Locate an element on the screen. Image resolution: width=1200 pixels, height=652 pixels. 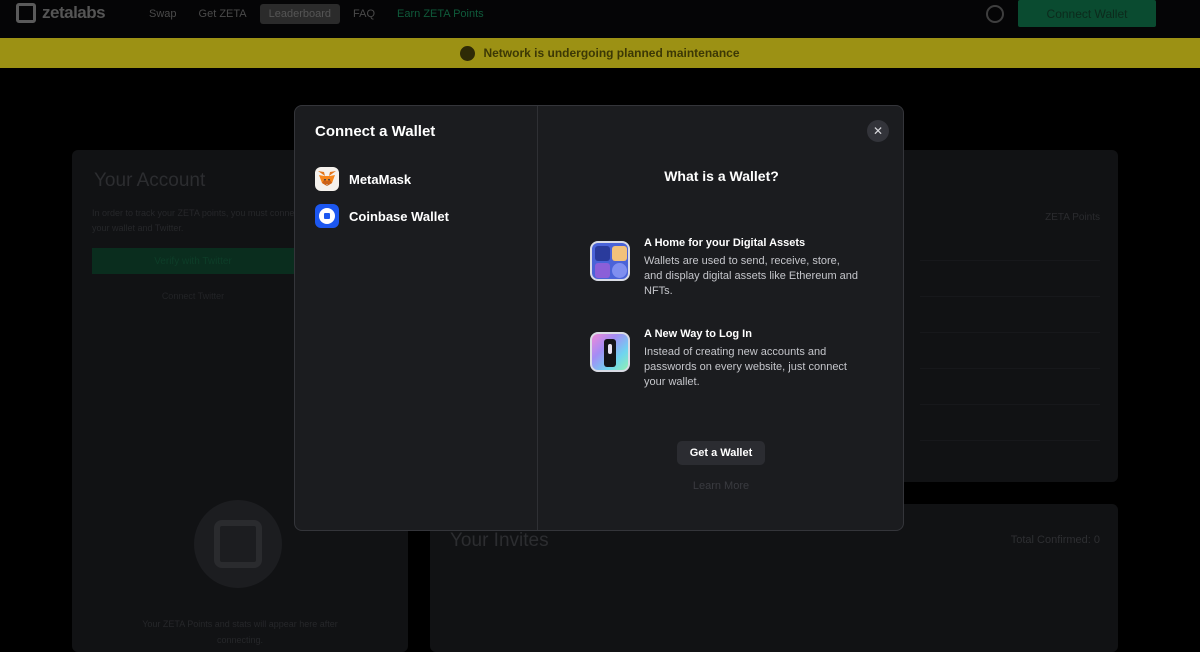
close-icon: ✕ is located at coordinates (878, 131).